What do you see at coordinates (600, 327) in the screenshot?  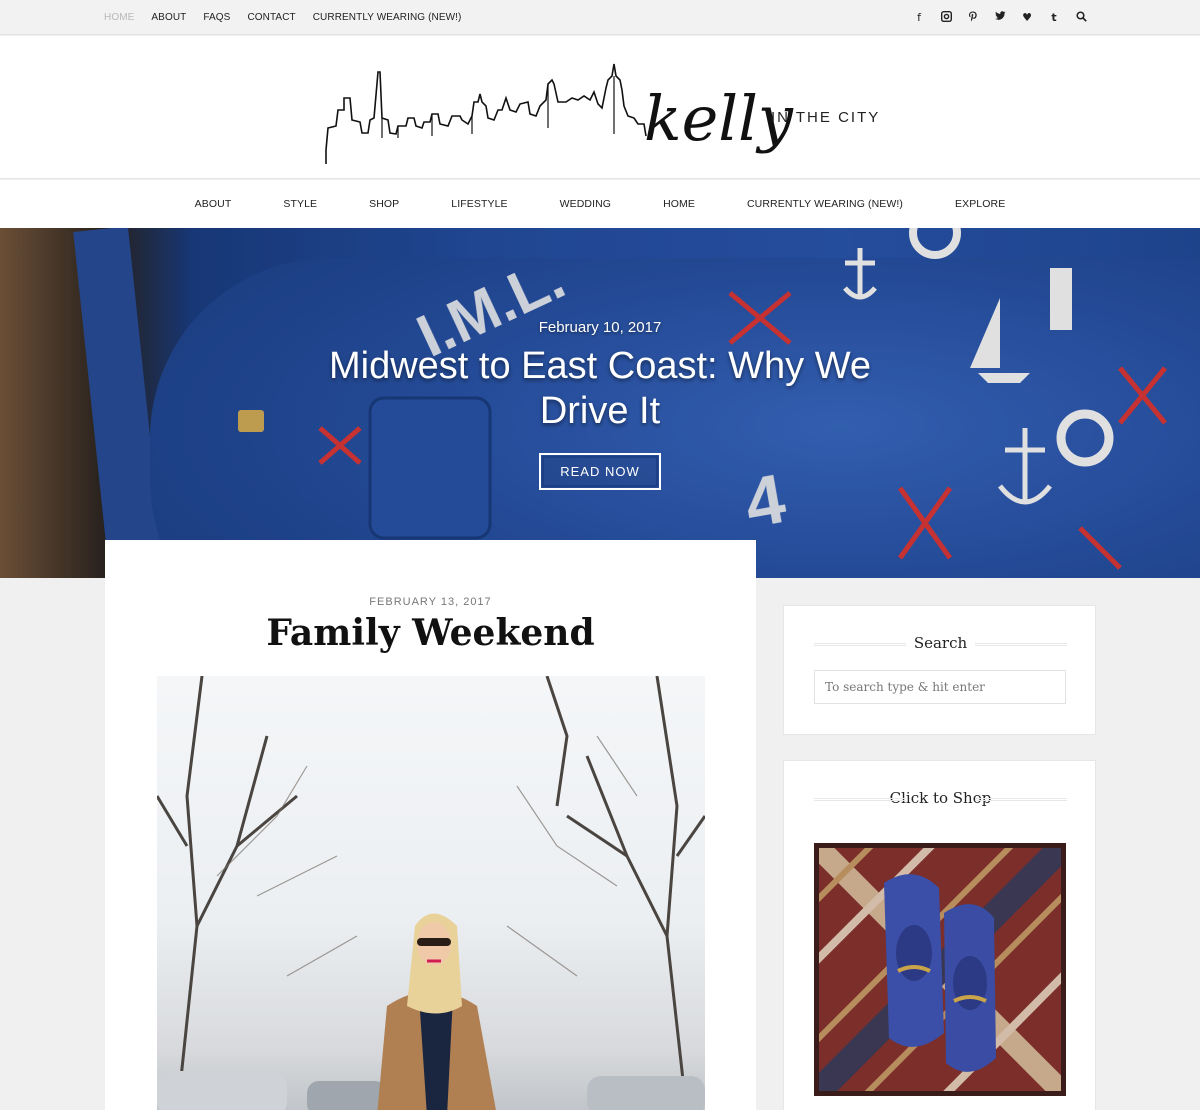 I see `hero-date: February 10, 2017` at bounding box center [600, 327].